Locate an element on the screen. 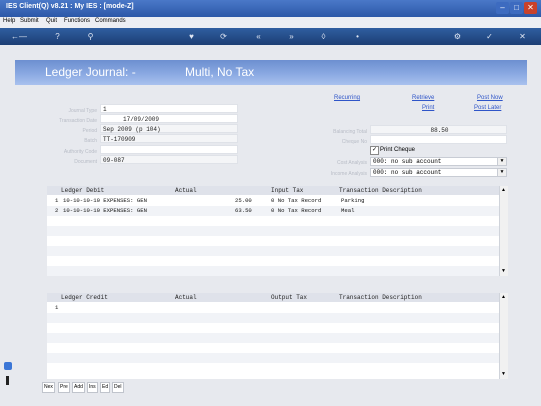  minimize-button: – is located at coordinates (502, 8).